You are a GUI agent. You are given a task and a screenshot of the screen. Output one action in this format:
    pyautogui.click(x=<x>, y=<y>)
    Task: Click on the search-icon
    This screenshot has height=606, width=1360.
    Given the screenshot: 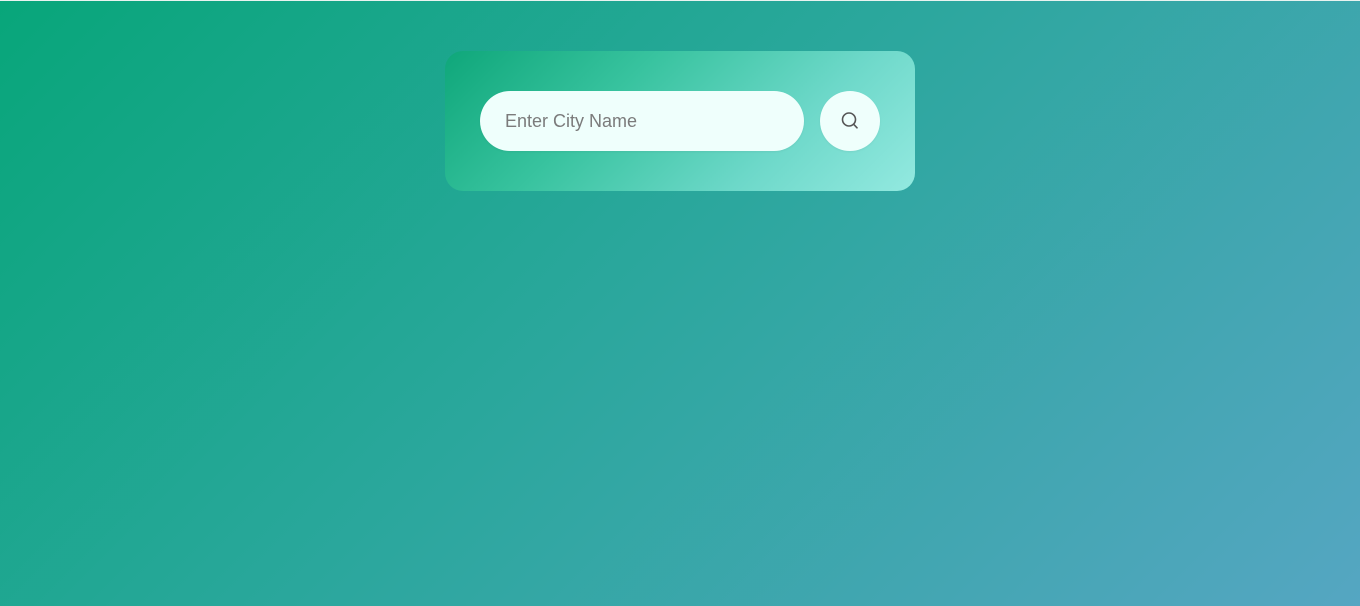 What is the action you would take?
    pyautogui.click(x=850, y=121)
    